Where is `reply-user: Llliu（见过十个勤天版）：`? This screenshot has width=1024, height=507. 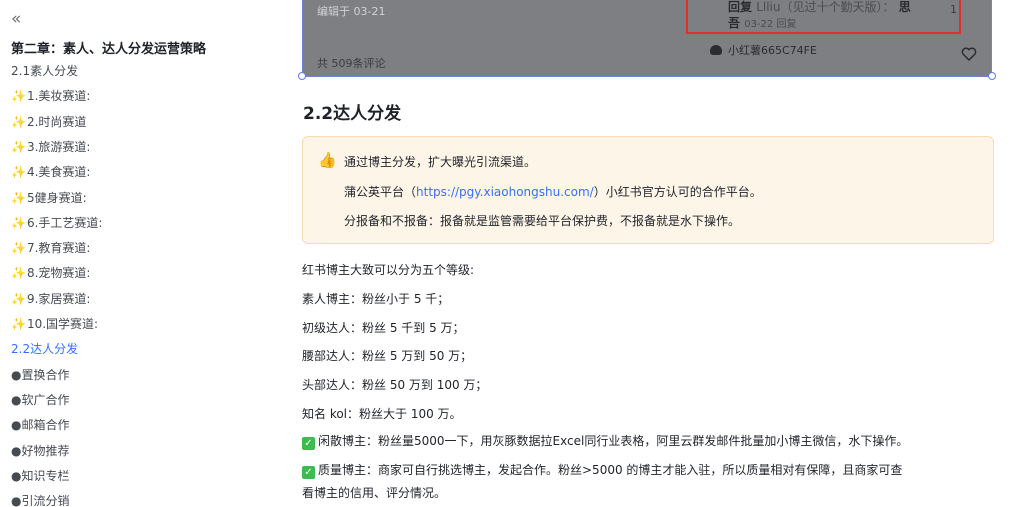 reply-user: Llliu（见过十个勤天版）： is located at coordinates (825, 7).